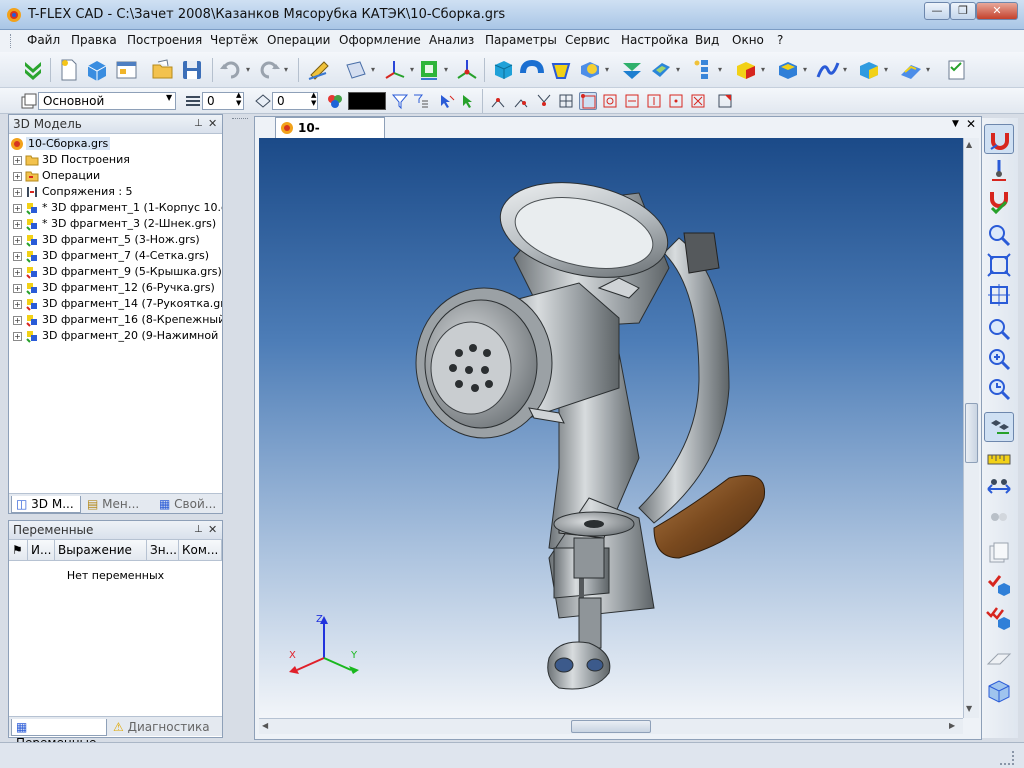 Image resolution: width=1024 pixels, height=768 pixels. Describe the element at coordinates (661, 70) in the screenshot. I see `shell-icon` at that location.